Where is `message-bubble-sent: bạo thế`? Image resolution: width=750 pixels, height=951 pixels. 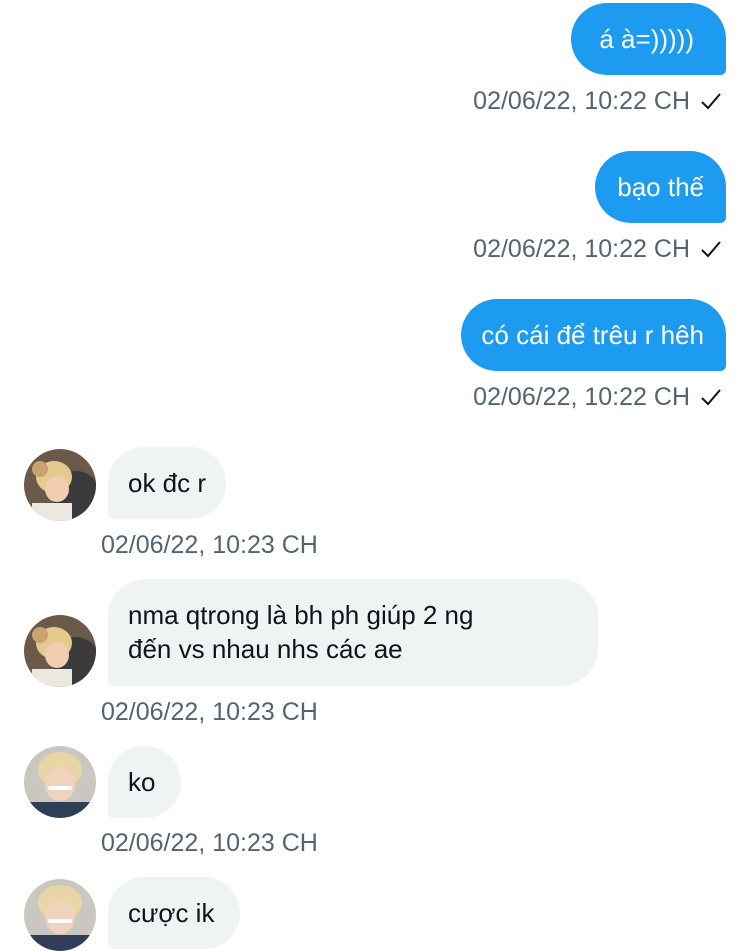 message-bubble-sent: bạo thế is located at coordinates (660, 187).